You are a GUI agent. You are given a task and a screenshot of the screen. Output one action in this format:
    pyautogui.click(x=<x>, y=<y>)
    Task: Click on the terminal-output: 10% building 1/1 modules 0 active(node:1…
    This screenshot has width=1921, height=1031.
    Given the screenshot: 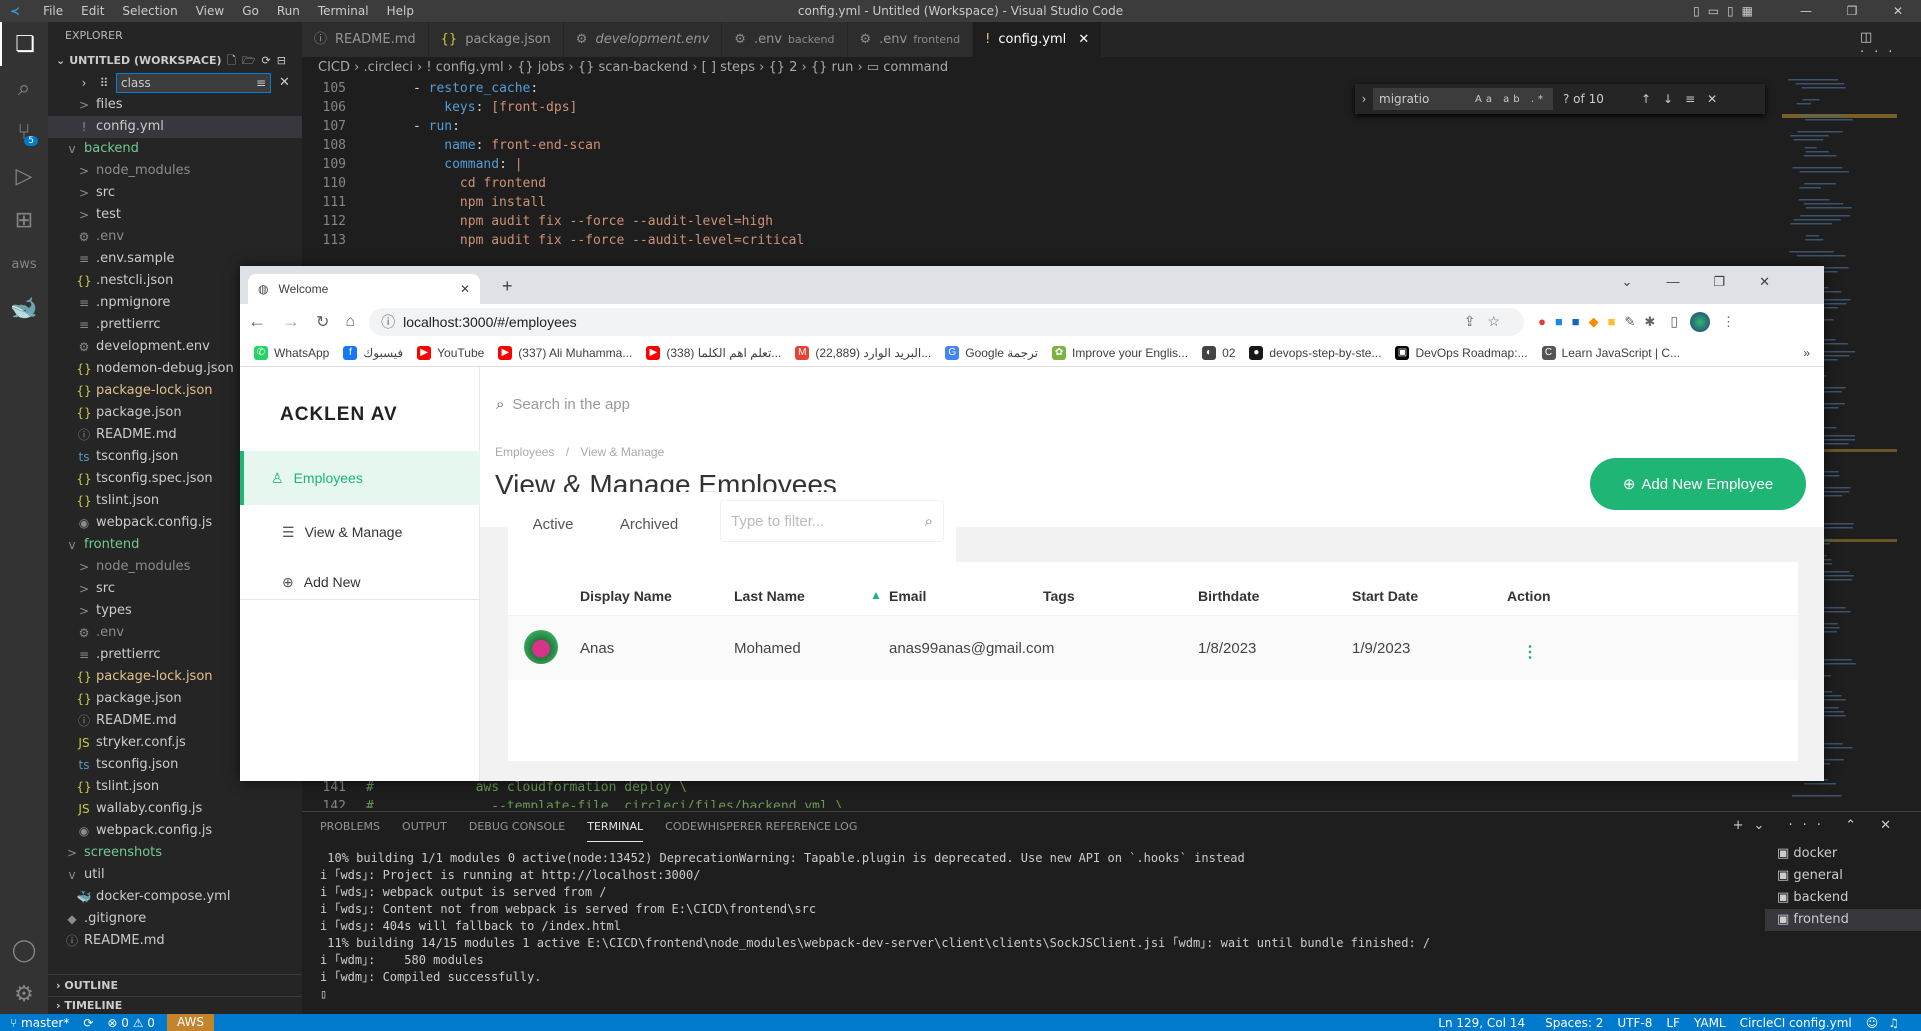 What is the action you would take?
    pyautogui.click(x=1111, y=914)
    